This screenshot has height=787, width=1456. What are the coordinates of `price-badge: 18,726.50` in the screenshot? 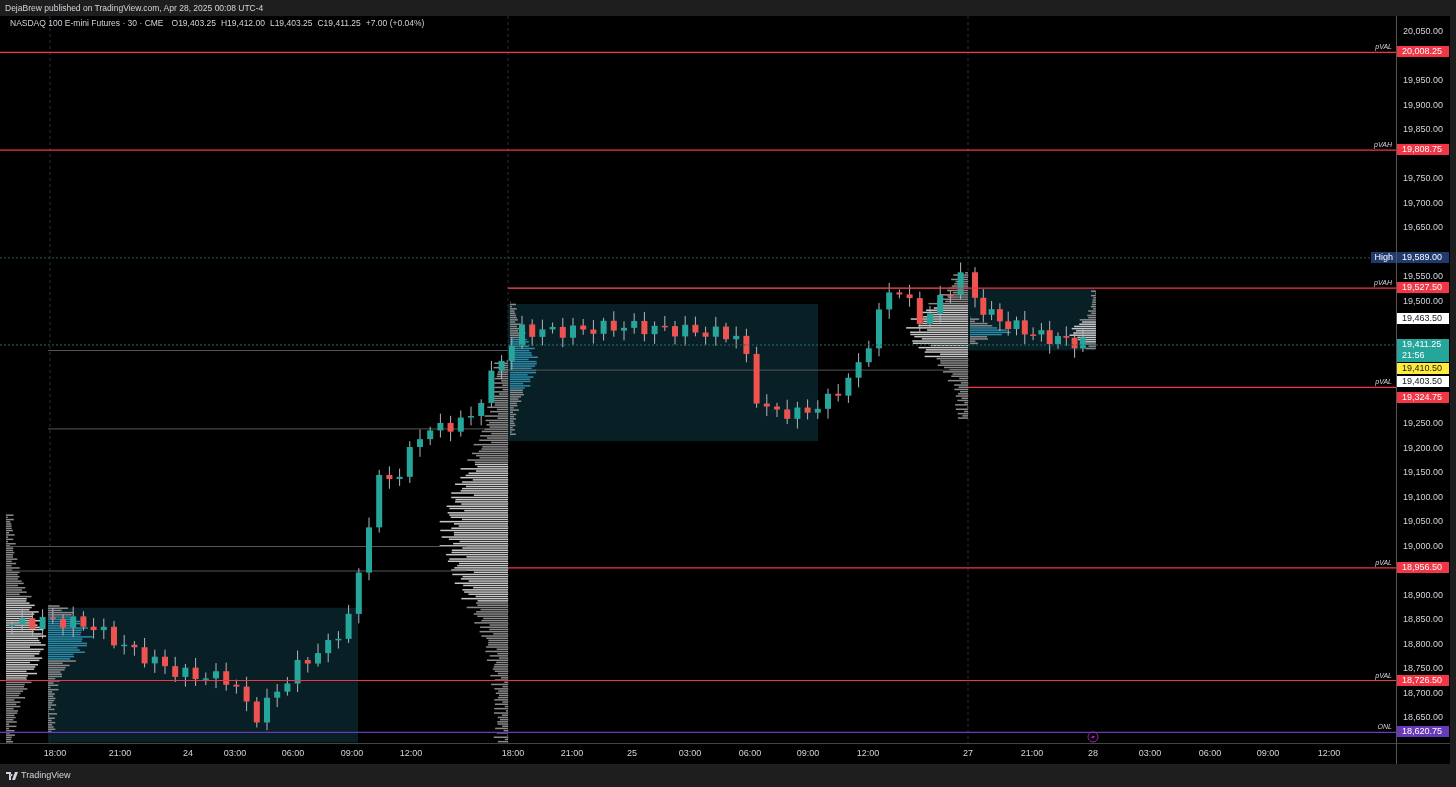 It's located at (1423, 680).